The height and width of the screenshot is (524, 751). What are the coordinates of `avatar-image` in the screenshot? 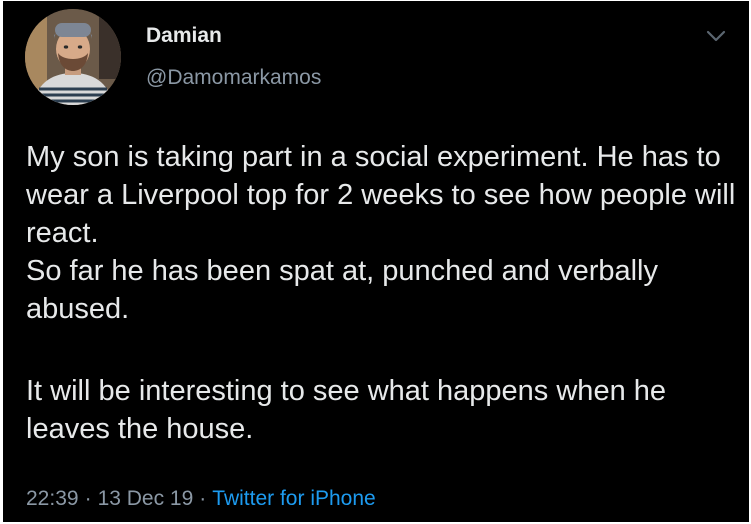 It's located at (73, 57).